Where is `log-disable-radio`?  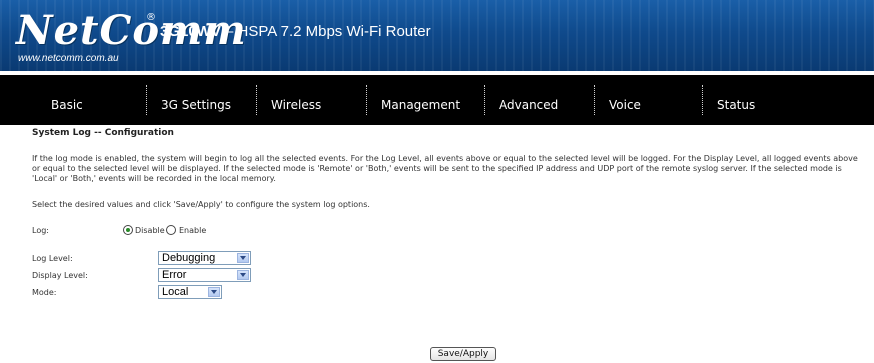
log-disable-radio is located at coordinates (128, 230).